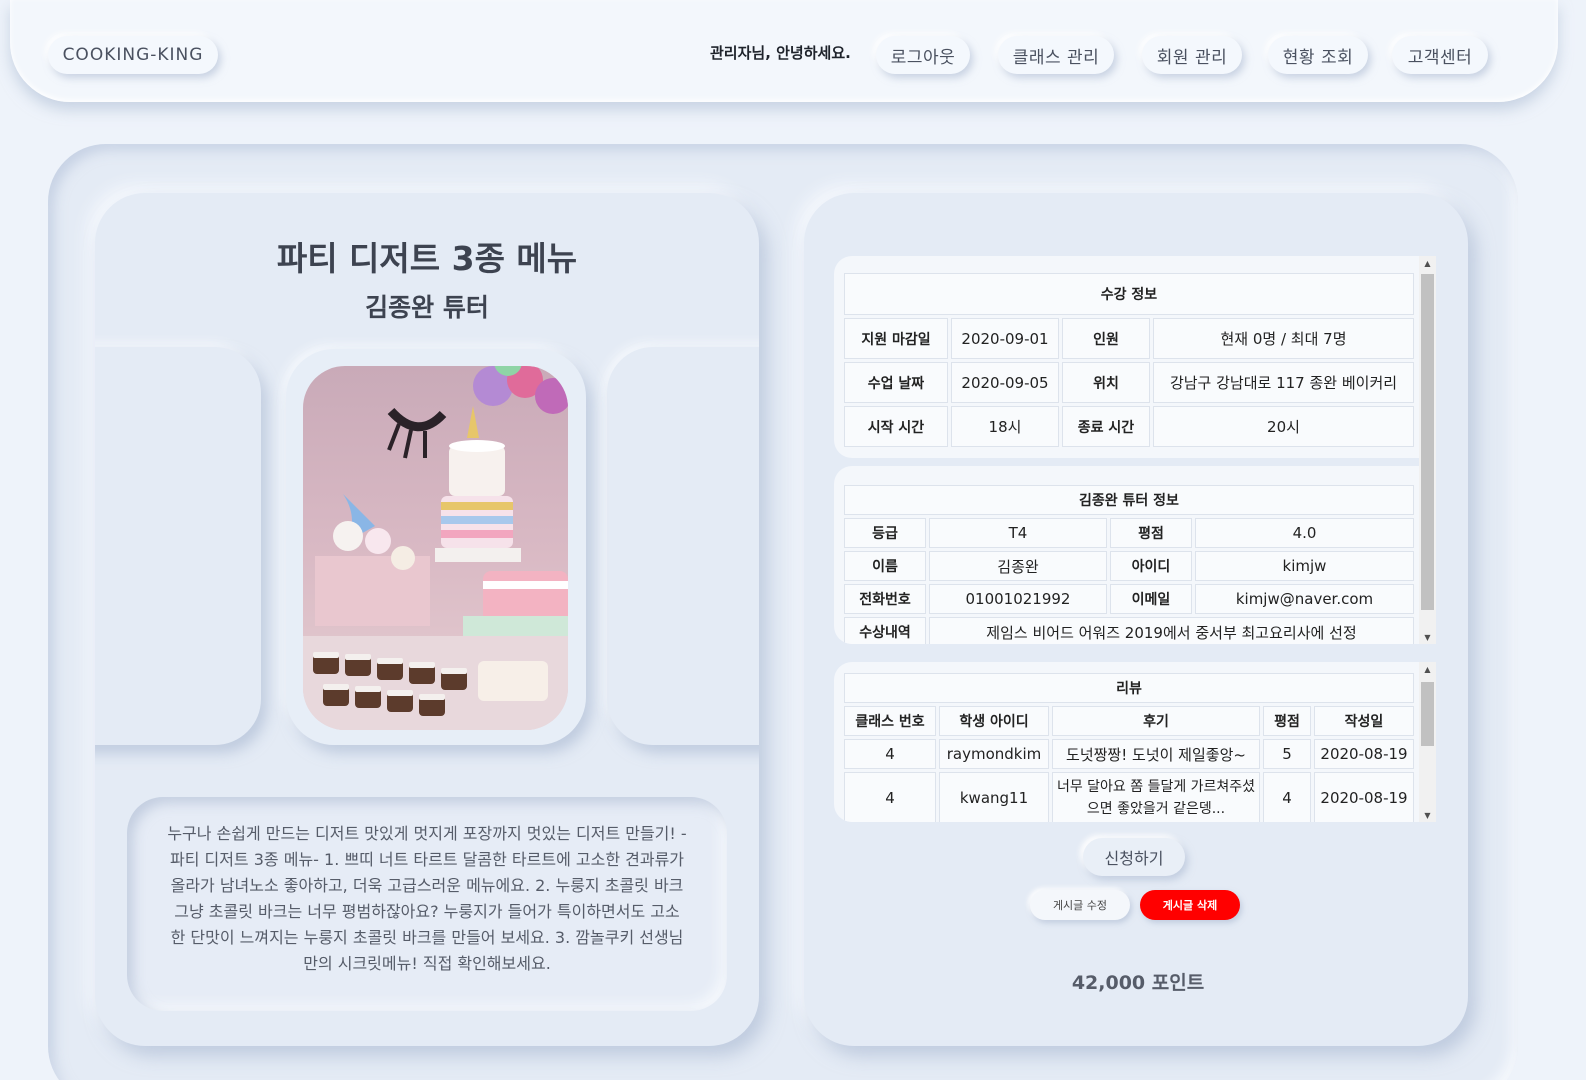  What do you see at coordinates (1151, 566) in the screenshot?
I see `id-label: 아이디` at bounding box center [1151, 566].